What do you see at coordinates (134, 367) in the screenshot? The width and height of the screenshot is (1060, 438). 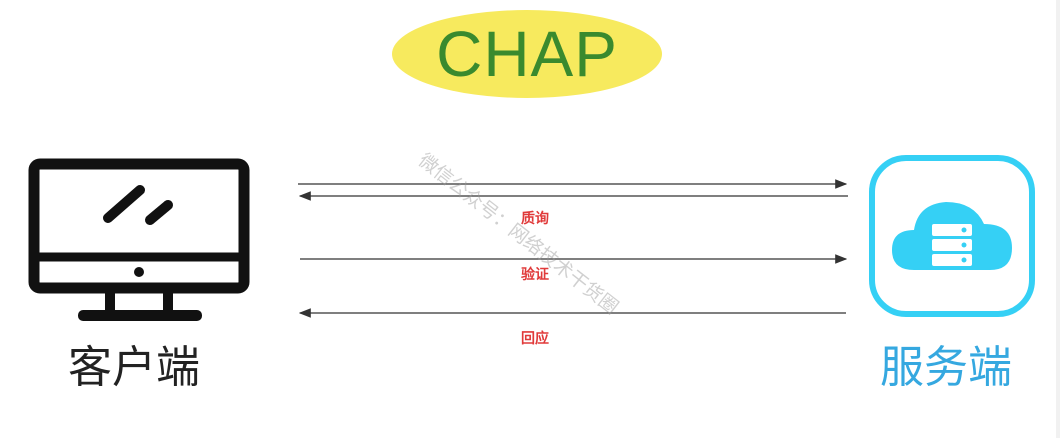 I see `client-label: 客户端` at bounding box center [134, 367].